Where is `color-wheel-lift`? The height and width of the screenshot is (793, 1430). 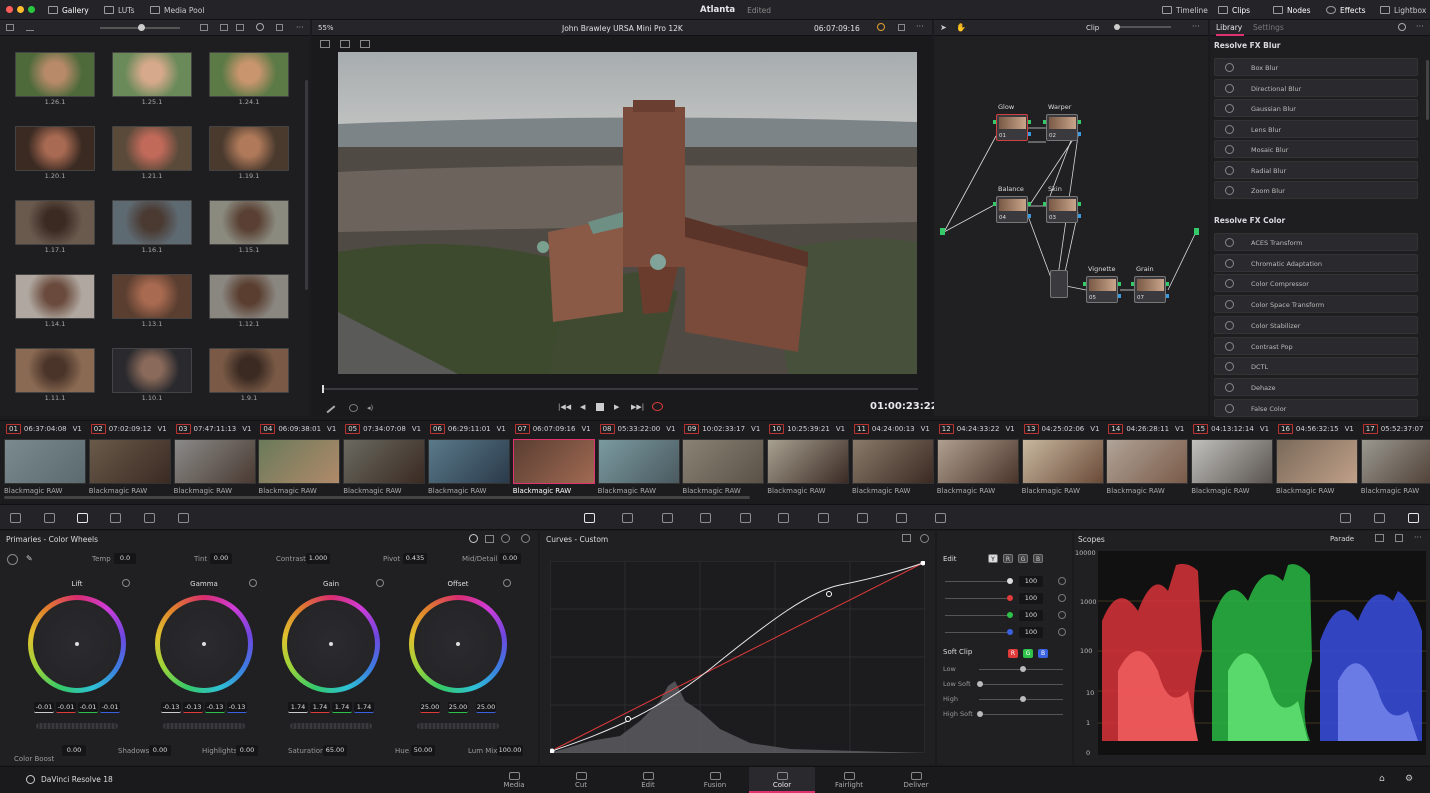 color-wheel-lift is located at coordinates (77, 644).